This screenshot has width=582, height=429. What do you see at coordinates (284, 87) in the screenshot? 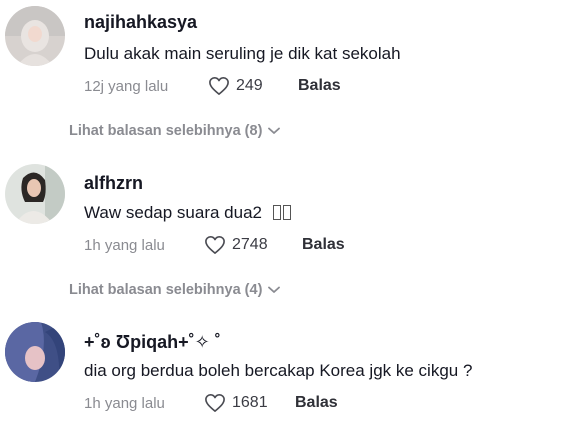
I see `comment-meta: 12j yang lalu 249 Balas` at bounding box center [284, 87].